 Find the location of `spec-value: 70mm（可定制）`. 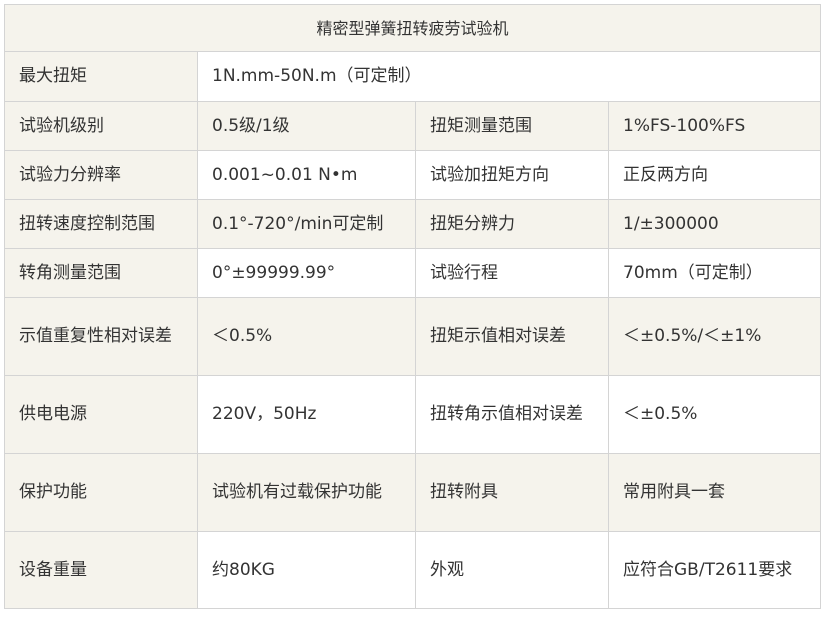

spec-value: 70mm（可定制） is located at coordinates (714, 273).